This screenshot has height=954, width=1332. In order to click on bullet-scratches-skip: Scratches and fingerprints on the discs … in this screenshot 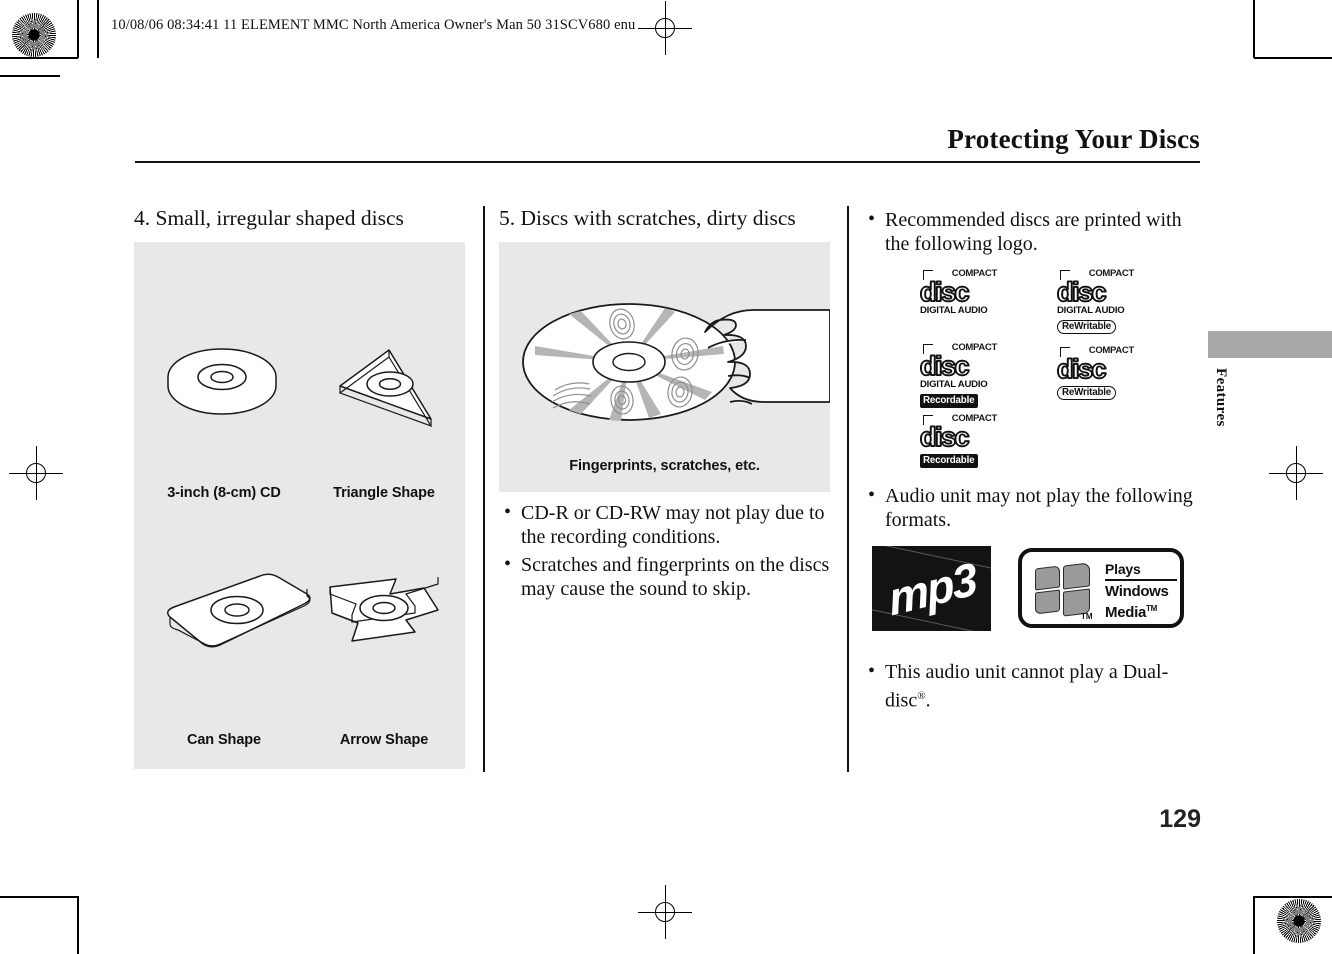, I will do `click(665, 576)`.